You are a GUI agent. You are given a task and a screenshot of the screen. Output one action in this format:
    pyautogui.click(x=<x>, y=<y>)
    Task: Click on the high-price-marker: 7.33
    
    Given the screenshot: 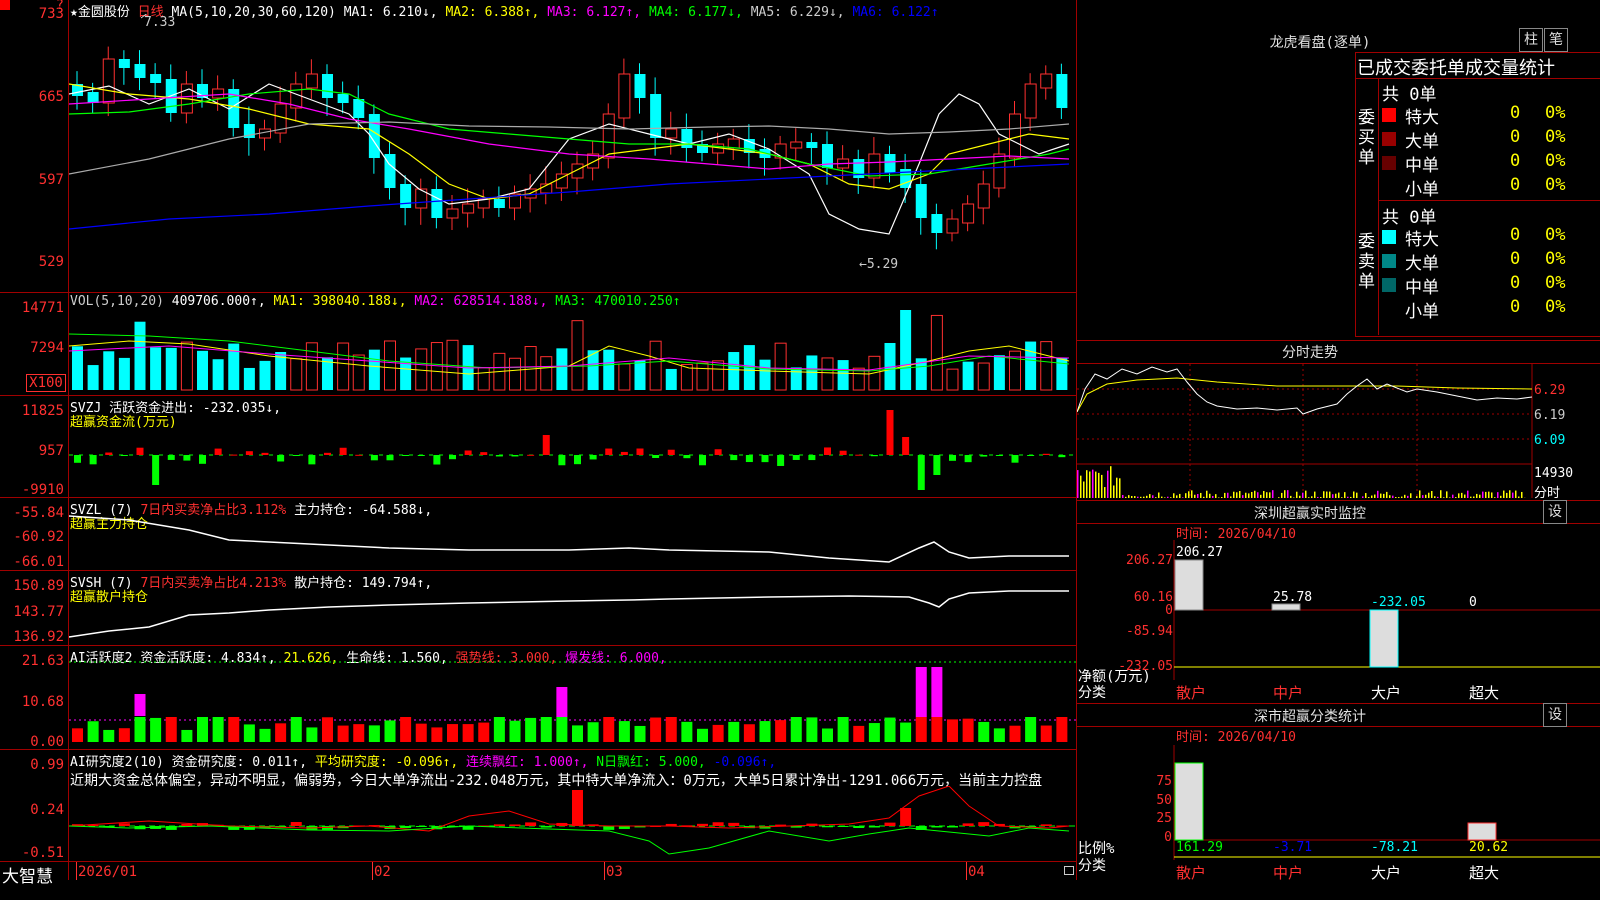 What is the action you would take?
    pyautogui.click(x=159, y=22)
    